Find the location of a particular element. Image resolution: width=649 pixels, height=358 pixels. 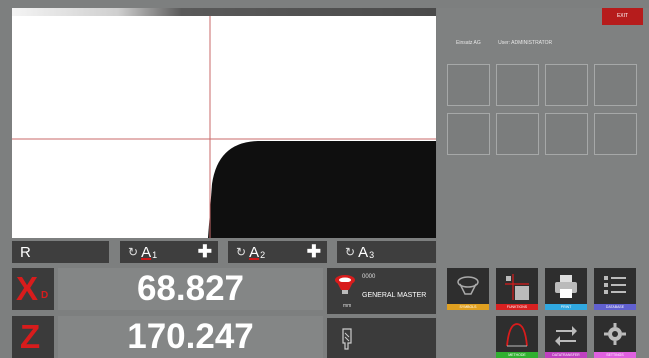

crosshair-tool-icon is located at coordinates (517, 287).